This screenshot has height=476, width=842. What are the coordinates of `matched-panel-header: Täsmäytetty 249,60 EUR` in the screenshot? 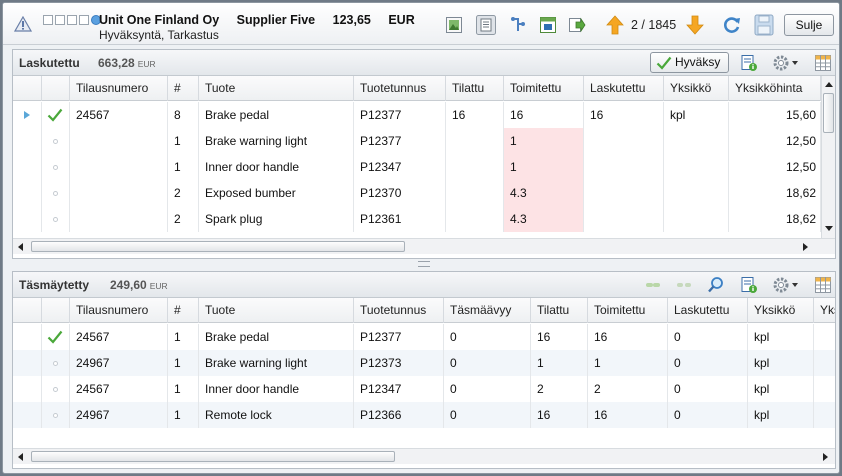 It's located at (424, 285).